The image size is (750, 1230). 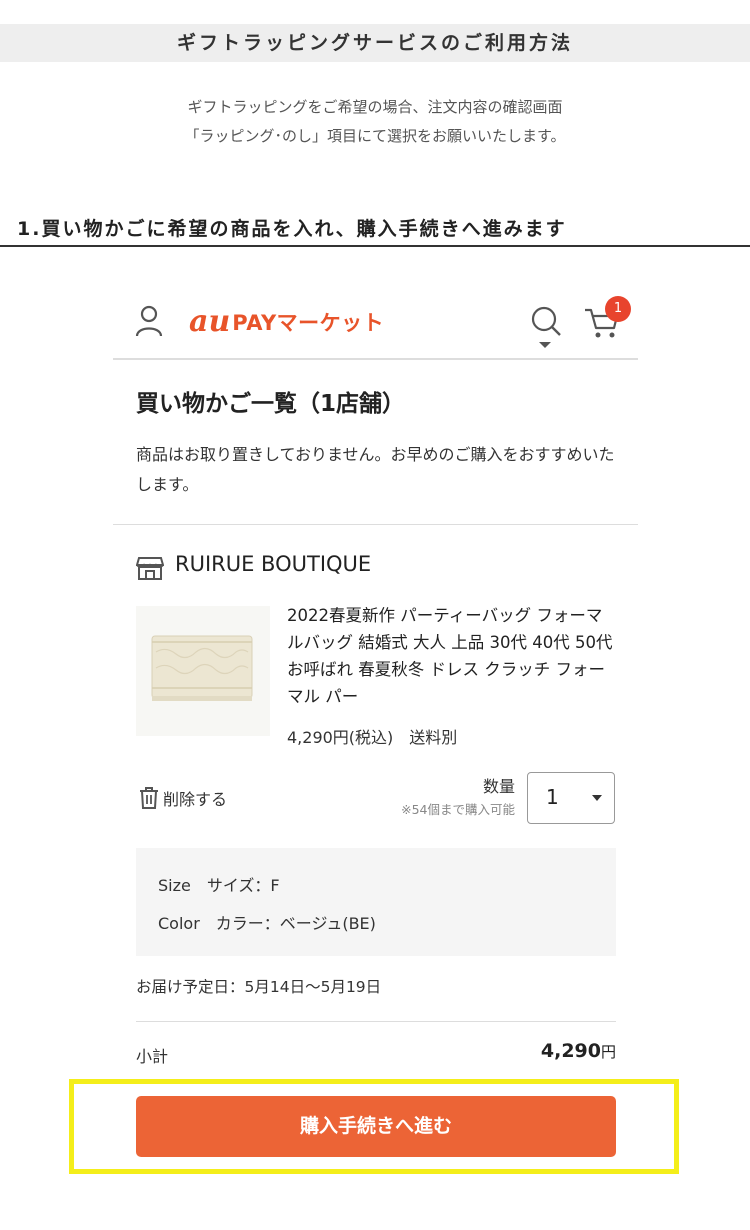 I want to click on guide-intro-line-2: 「ラッピング･のし」項目にて選択をお願いいたします。, so click(x=375, y=136).